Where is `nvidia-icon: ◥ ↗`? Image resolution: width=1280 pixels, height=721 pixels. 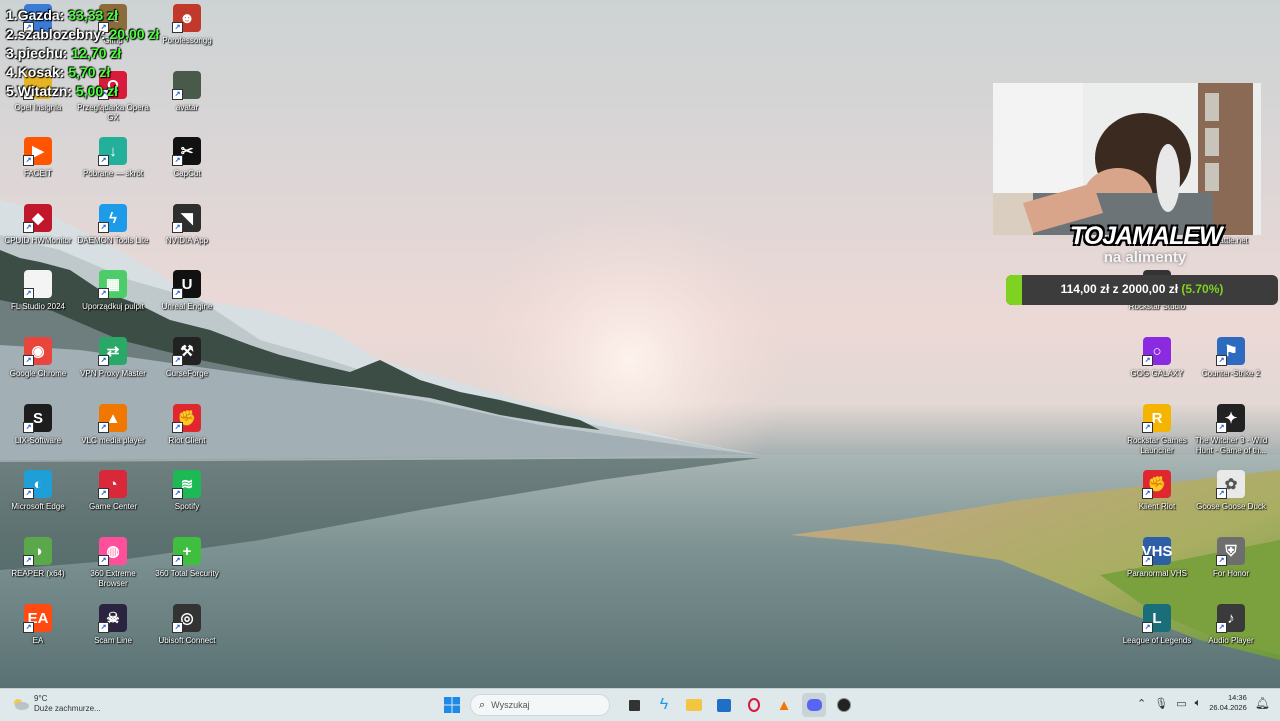 nvidia-icon: ◥ ↗ is located at coordinates (186, 218).